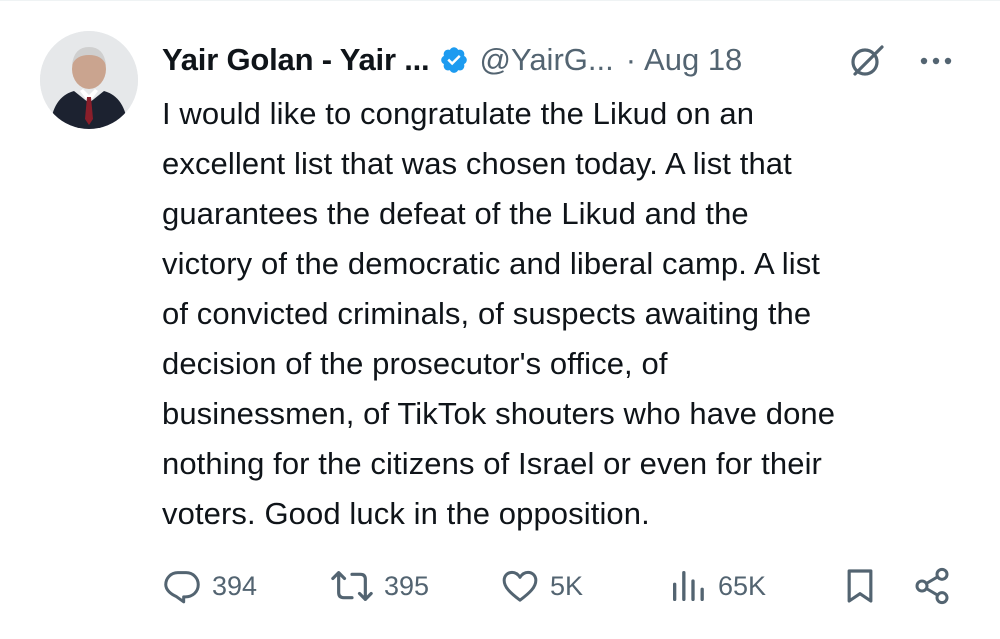 The image size is (1000, 639). Describe the element at coordinates (352, 586) in the screenshot. I see `repost-icon` at that location.